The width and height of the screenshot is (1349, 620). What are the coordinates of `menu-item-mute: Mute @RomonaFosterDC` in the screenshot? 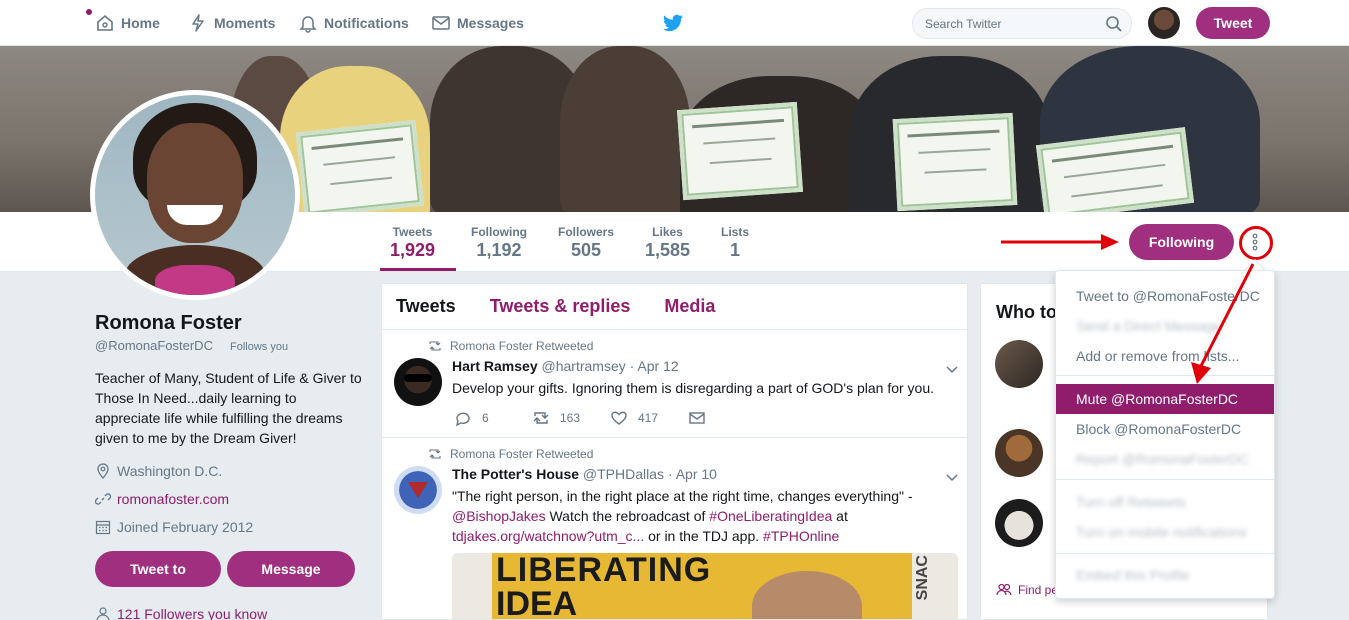 It's located at (1165, 399).